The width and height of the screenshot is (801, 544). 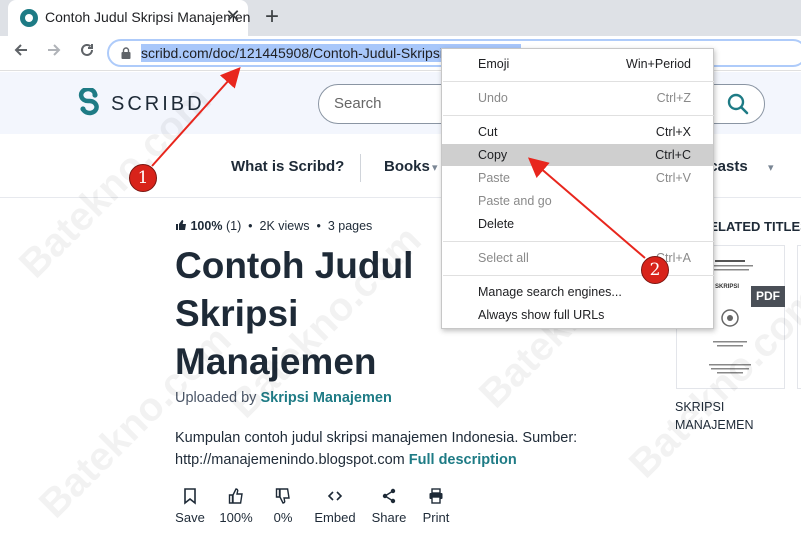 I want to click on step-1-badge: 1, so click(x=143, y=178).